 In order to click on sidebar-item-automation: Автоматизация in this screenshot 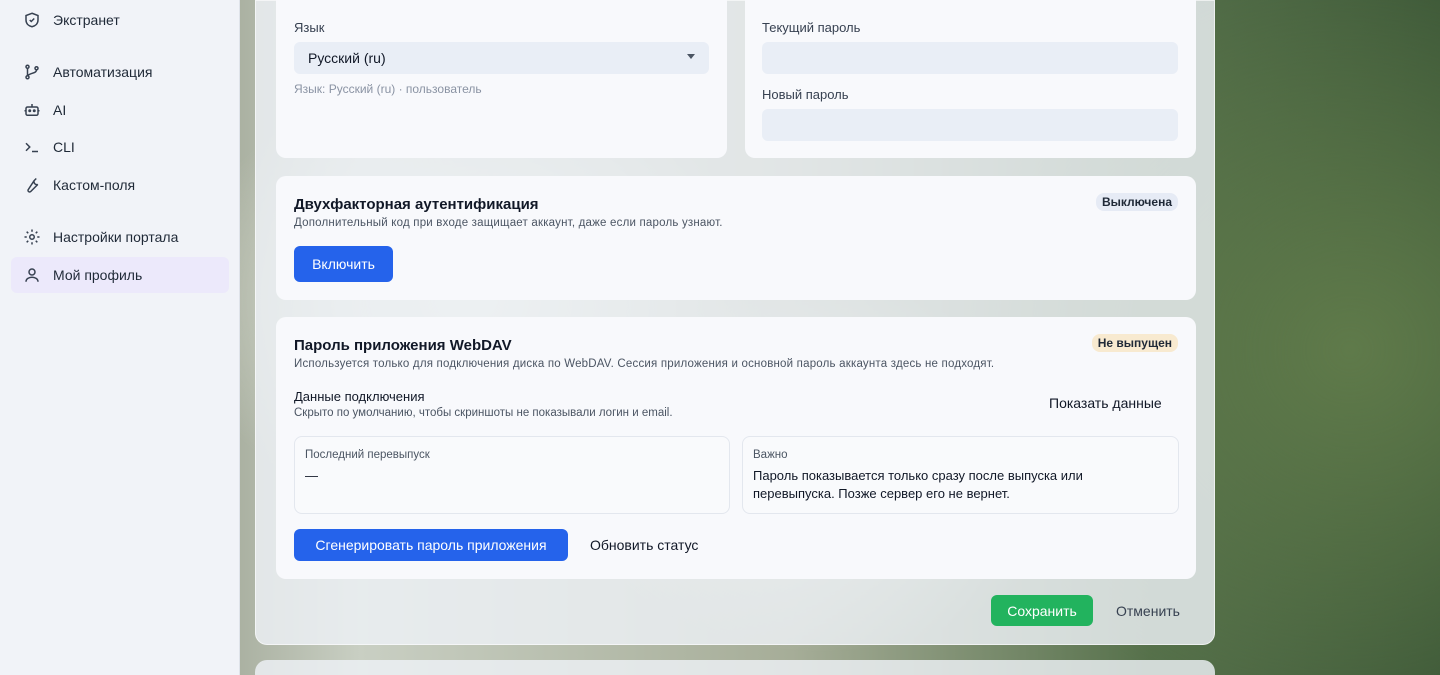, I will do `click(120, 72)`.